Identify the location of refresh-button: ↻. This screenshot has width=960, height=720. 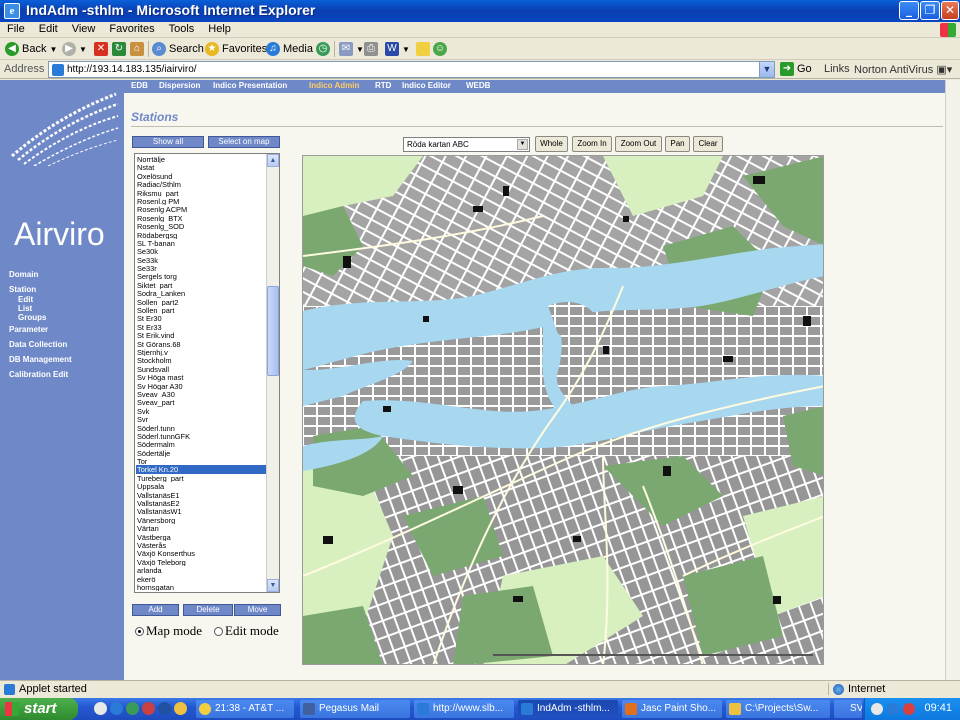
(119, 49).